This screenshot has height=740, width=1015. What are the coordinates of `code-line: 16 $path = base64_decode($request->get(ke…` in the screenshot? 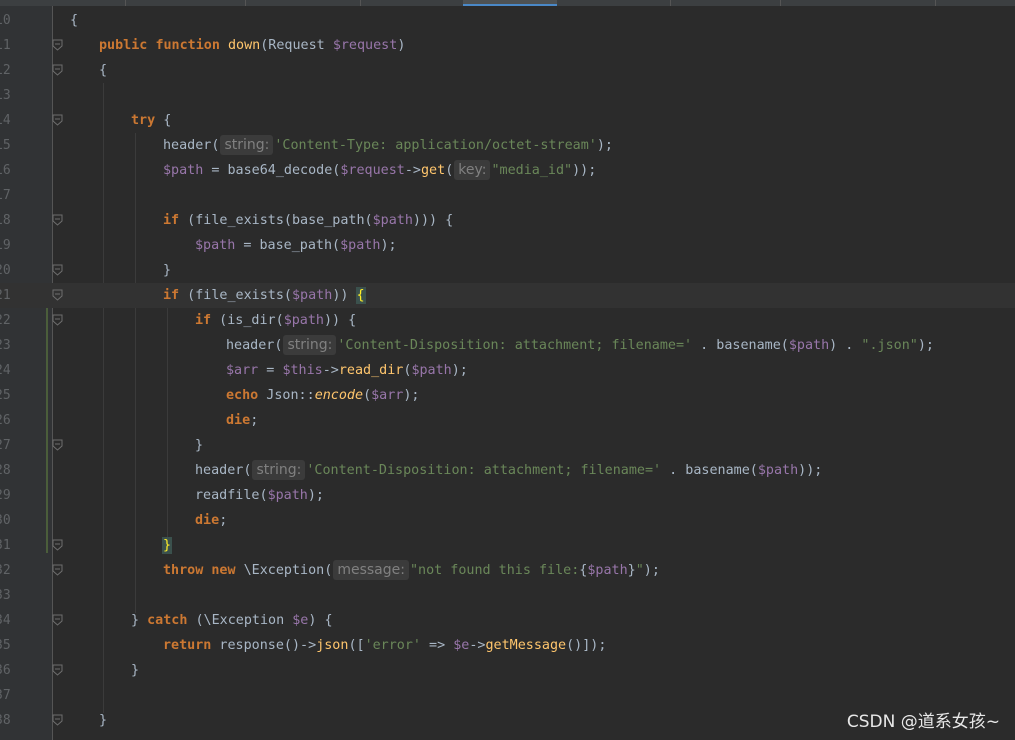 It's located at (507, 170).